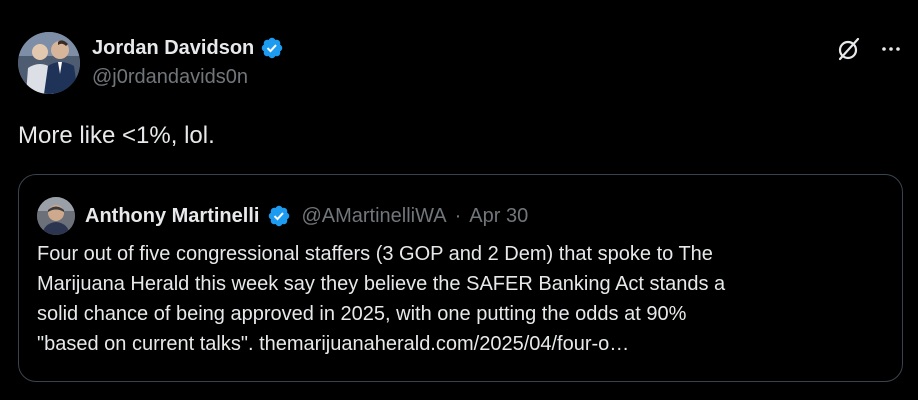 Image resolution: width=918 pixels, height=400 pixels. I want to click on quoted-author-name: Anthony Martinelli, so click(172, 216).